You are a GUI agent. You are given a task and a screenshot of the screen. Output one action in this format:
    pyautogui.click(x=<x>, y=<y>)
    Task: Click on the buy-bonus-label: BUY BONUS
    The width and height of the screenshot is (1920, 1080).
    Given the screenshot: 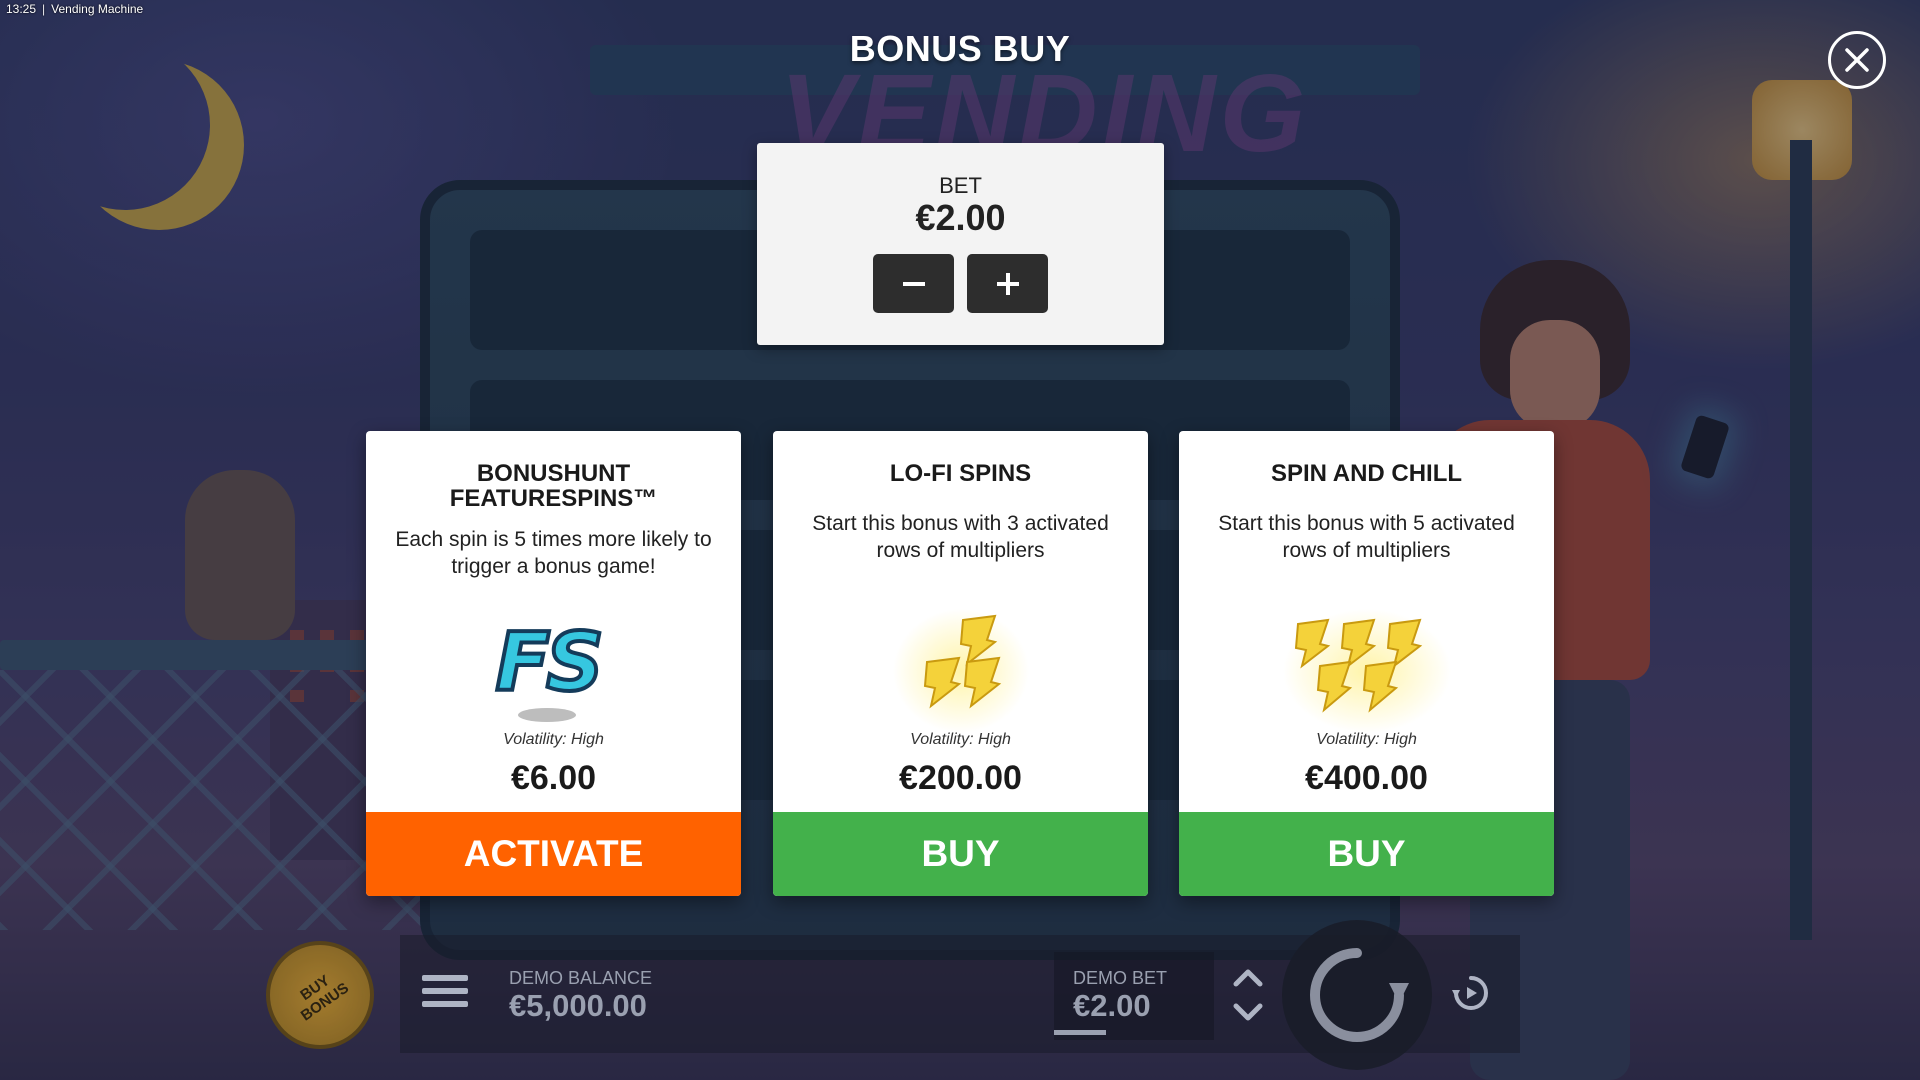 What is the action you would take?
    pyautogui.click(x=320, y=995)
    